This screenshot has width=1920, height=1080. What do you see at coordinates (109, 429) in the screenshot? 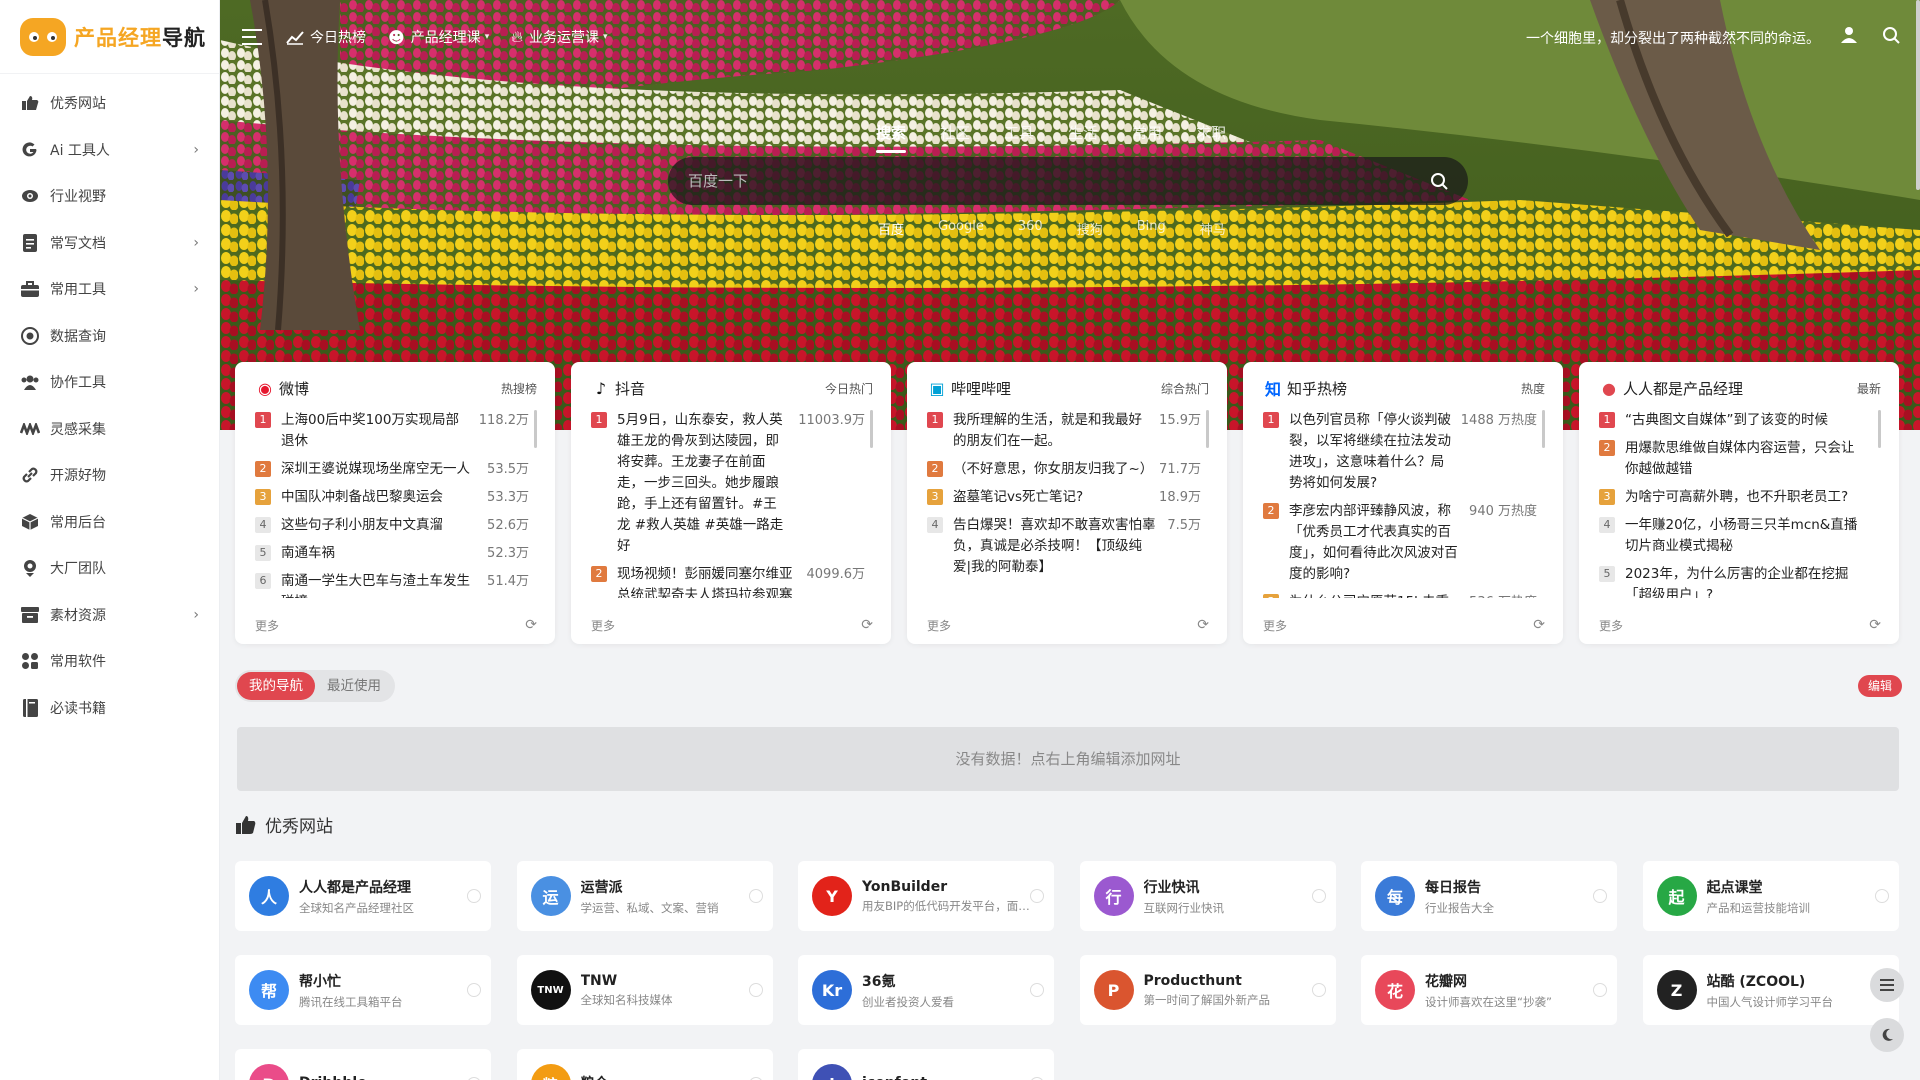
I see `sidebar-item-7: 灵感采集` at bounding box center [109, 429].